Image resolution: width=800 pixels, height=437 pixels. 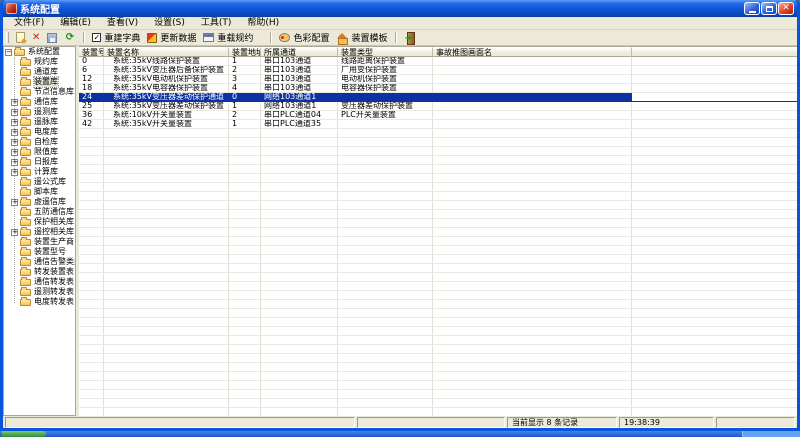 I want to click on grid-header: 装置号 装置名称 装置地址 所属通道 装置类型 事故推图画面名, so click(x=438, y=52).